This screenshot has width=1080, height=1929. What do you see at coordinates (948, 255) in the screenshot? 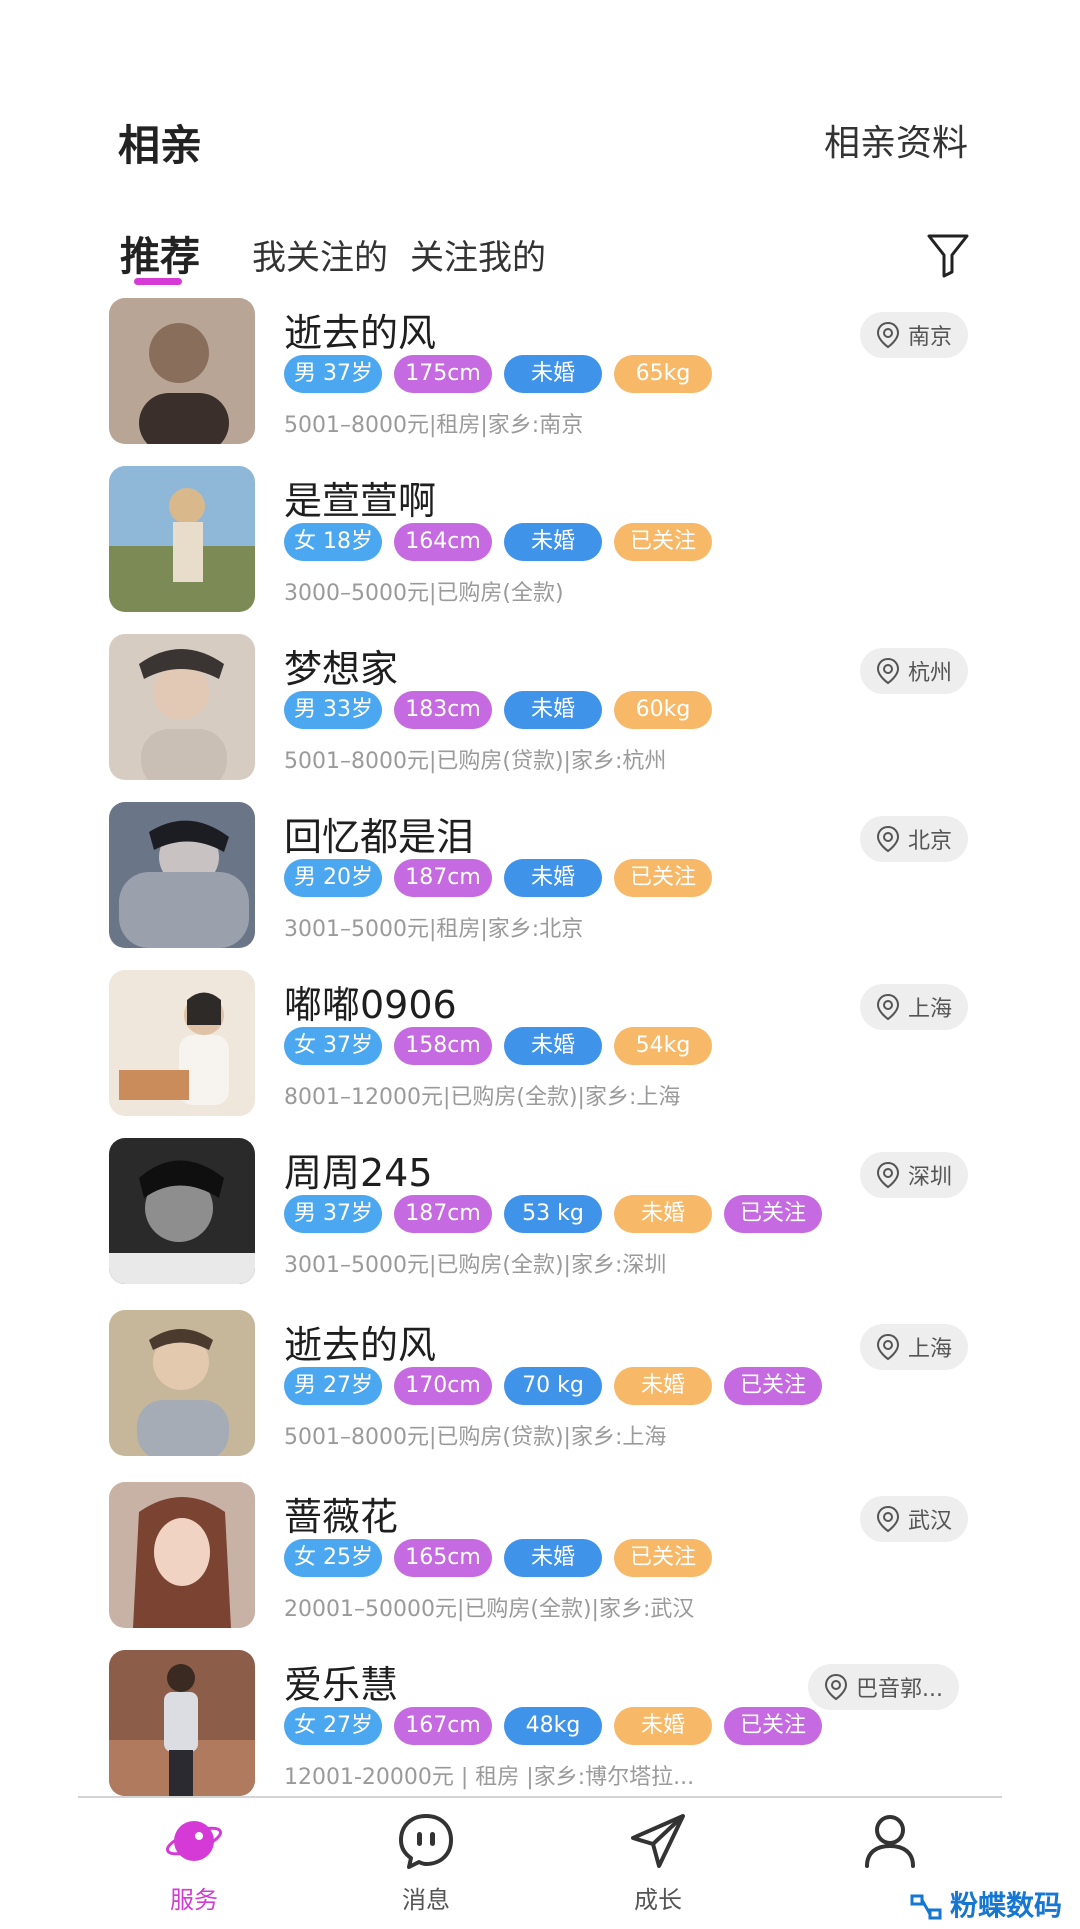
I see `filter-icon` at bounding box center [948, 255].